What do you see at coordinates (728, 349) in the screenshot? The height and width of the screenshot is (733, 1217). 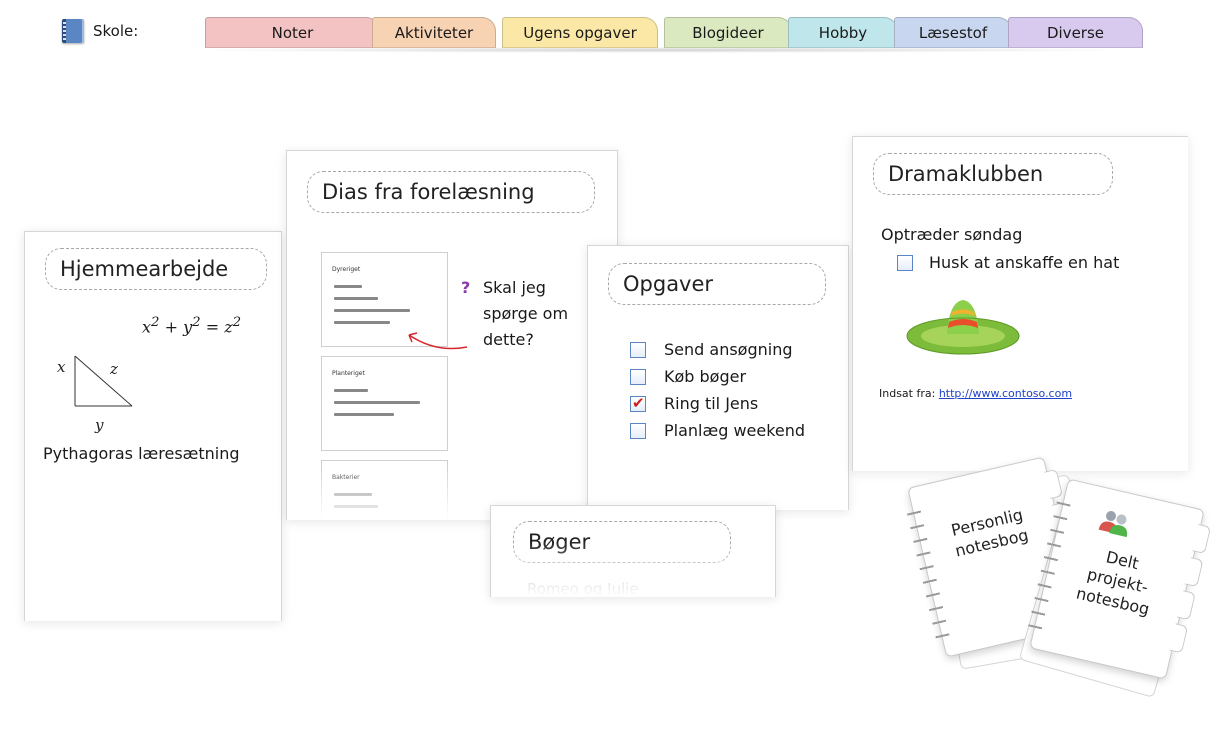 I see `task-label: Send ansøgning` at bounding box center [728, 349].